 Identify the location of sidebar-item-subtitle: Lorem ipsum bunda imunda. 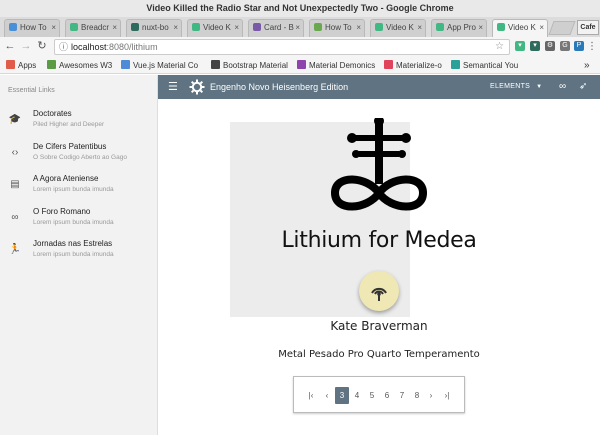
(73, 222).